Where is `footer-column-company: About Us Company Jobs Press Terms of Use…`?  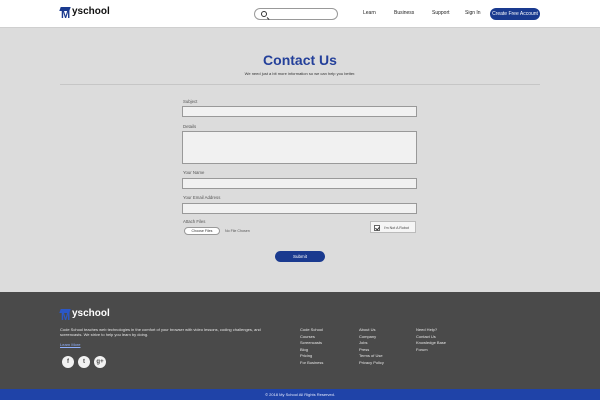
footer-column-company: About Us Company Jobs Press Terms of Use… is located at coordinates (371, 346).